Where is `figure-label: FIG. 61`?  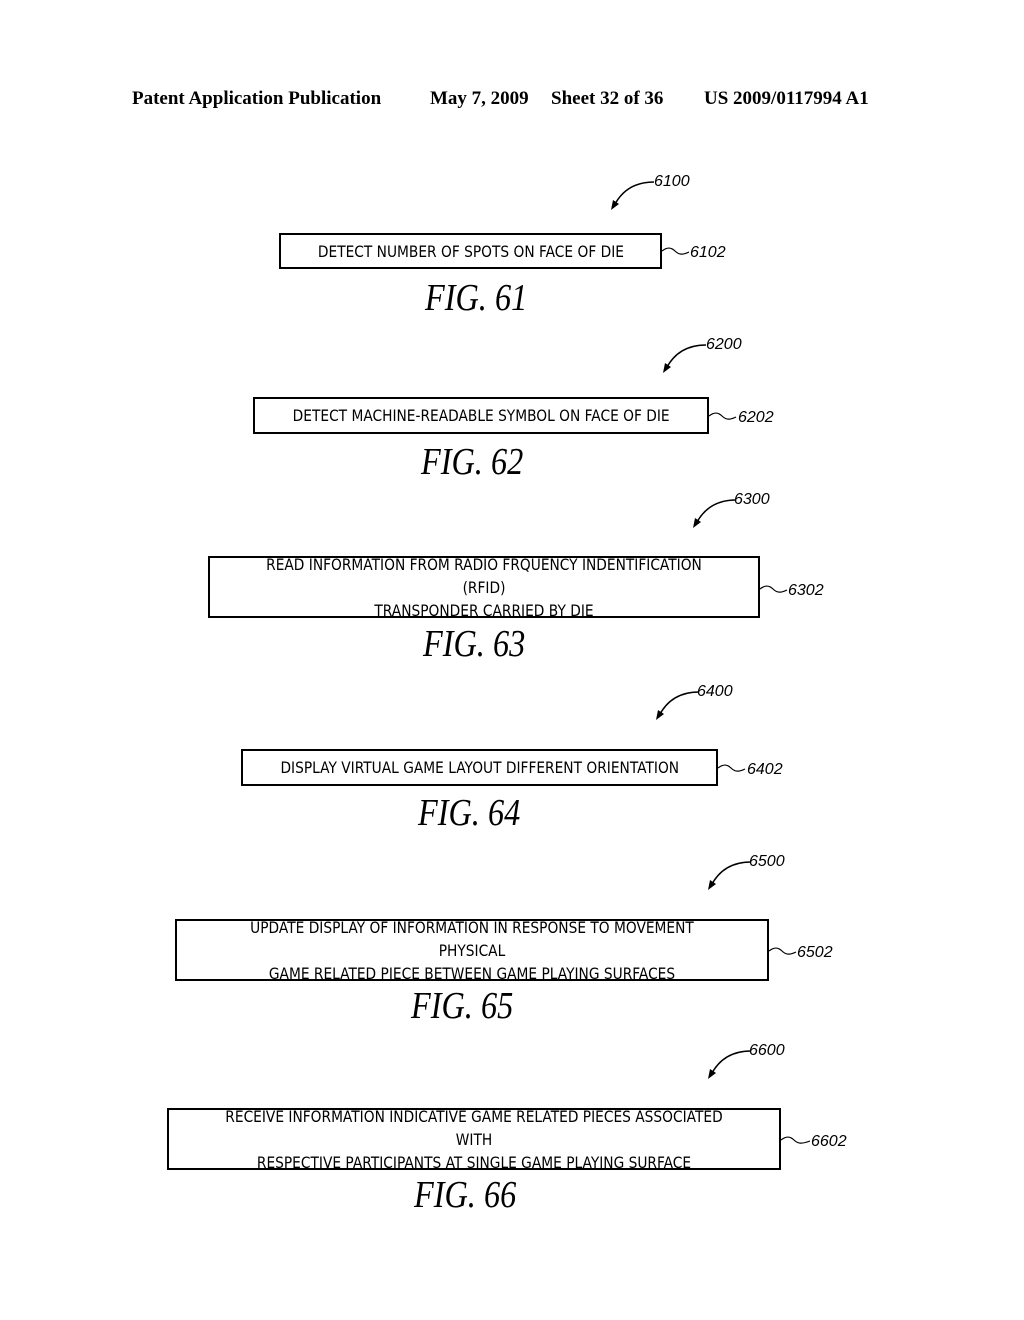 figure-label: FIG. 61 is located at coordinates (476, 298).